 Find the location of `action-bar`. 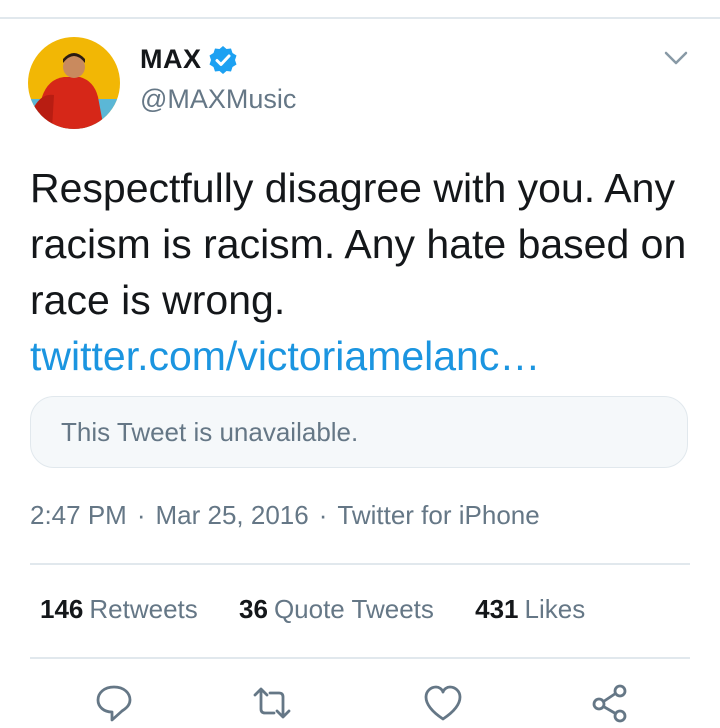

action-bar is located at coordinates (360, 703).